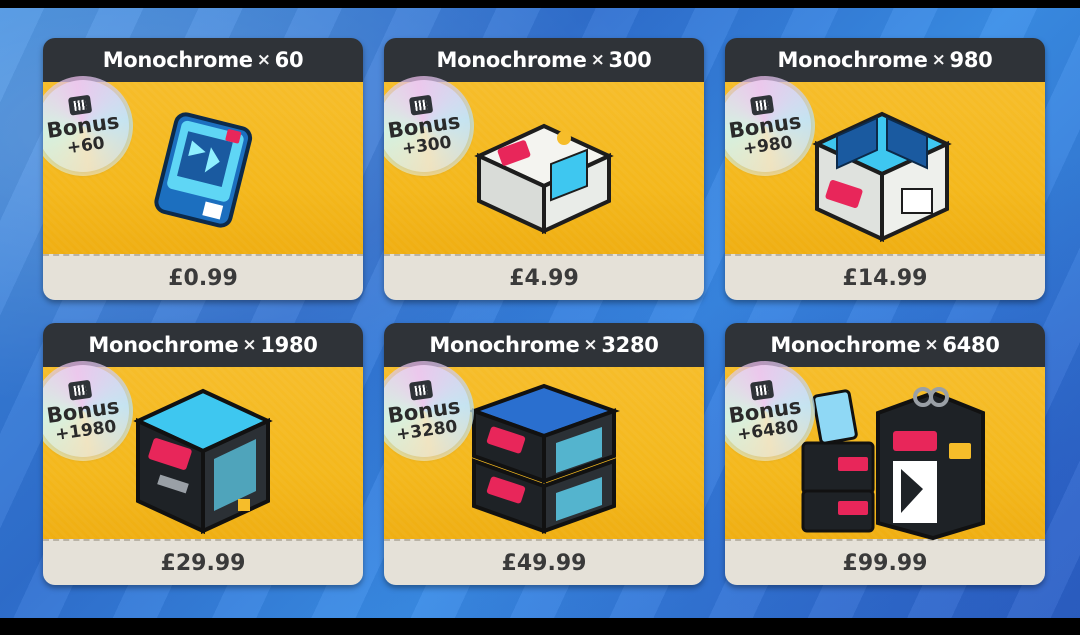 The width and height of the screenshot is (1080, 635). I want to click on bonus-amount: +300, so click(426, 146).